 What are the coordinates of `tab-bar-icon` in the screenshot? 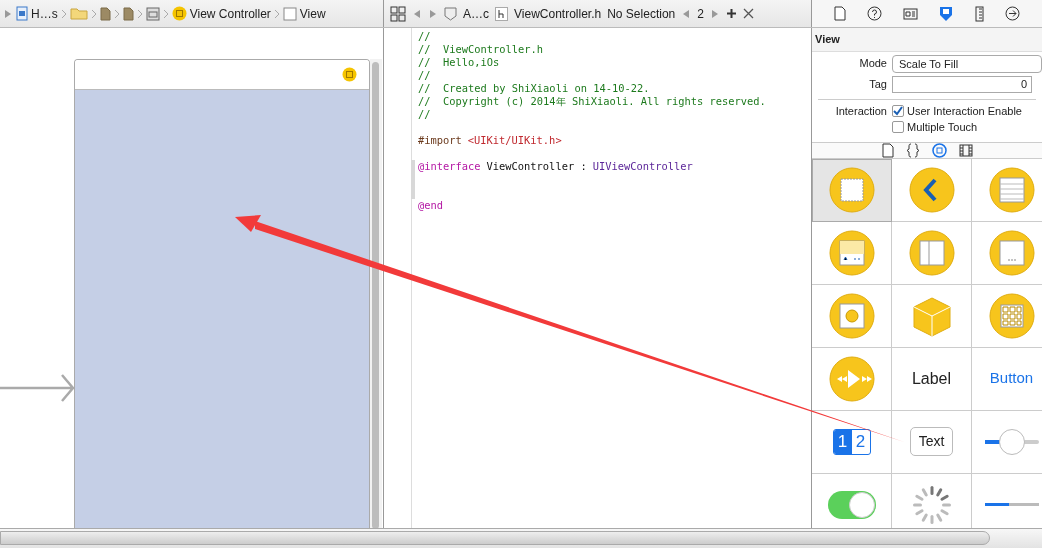 It's located at (851, 252).